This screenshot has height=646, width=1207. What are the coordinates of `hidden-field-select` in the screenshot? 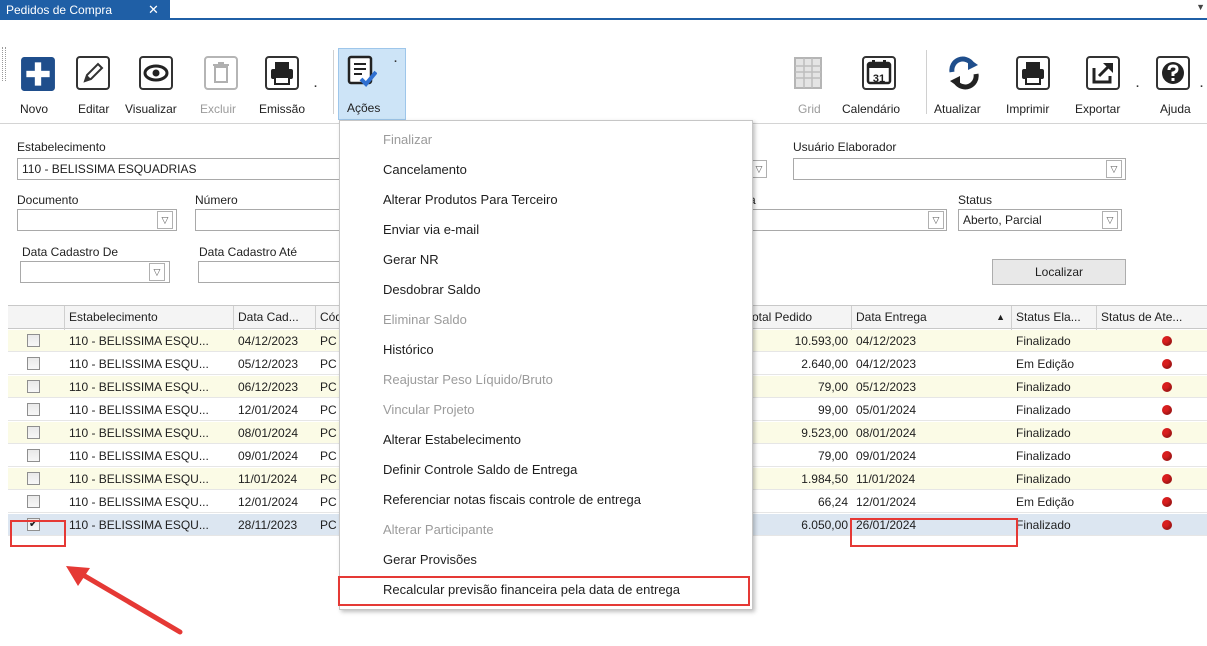 It's located at (848, 220).